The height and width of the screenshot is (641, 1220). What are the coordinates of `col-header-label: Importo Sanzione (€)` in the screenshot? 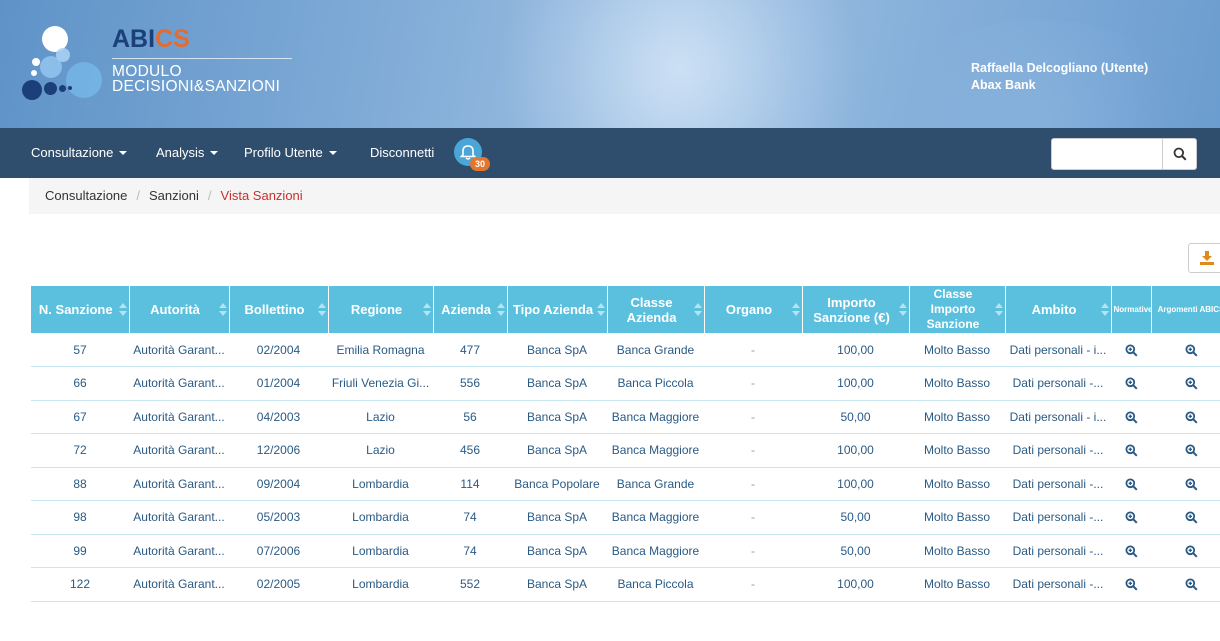 It's located at (851, 309).